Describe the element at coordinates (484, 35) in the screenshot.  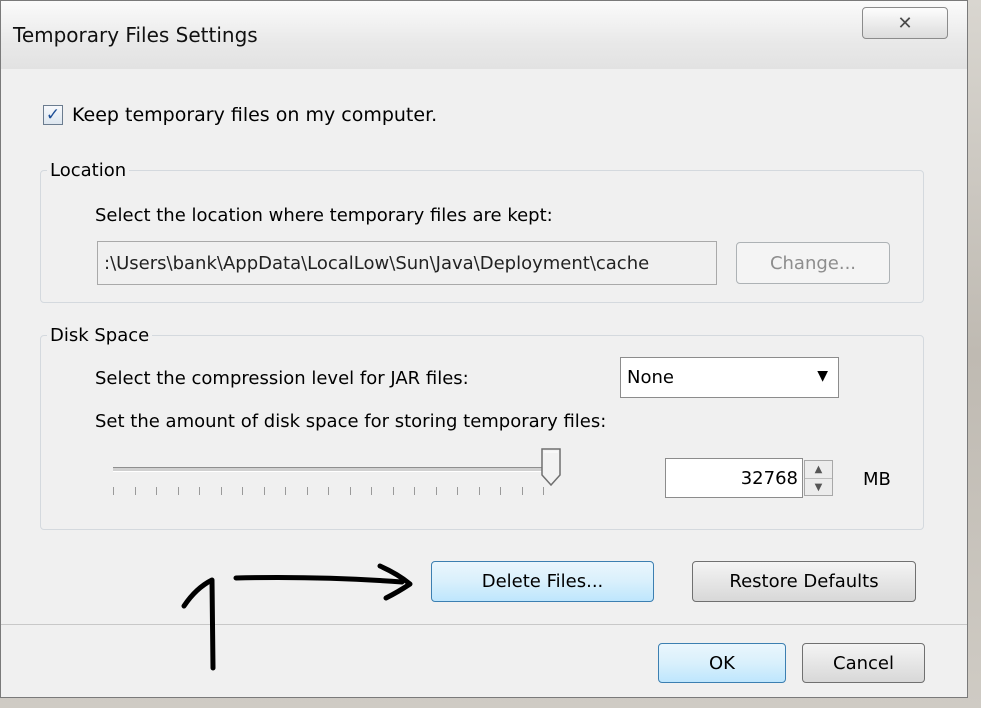
I see `title-bar: Temporary Files Settings ✕` at that location.